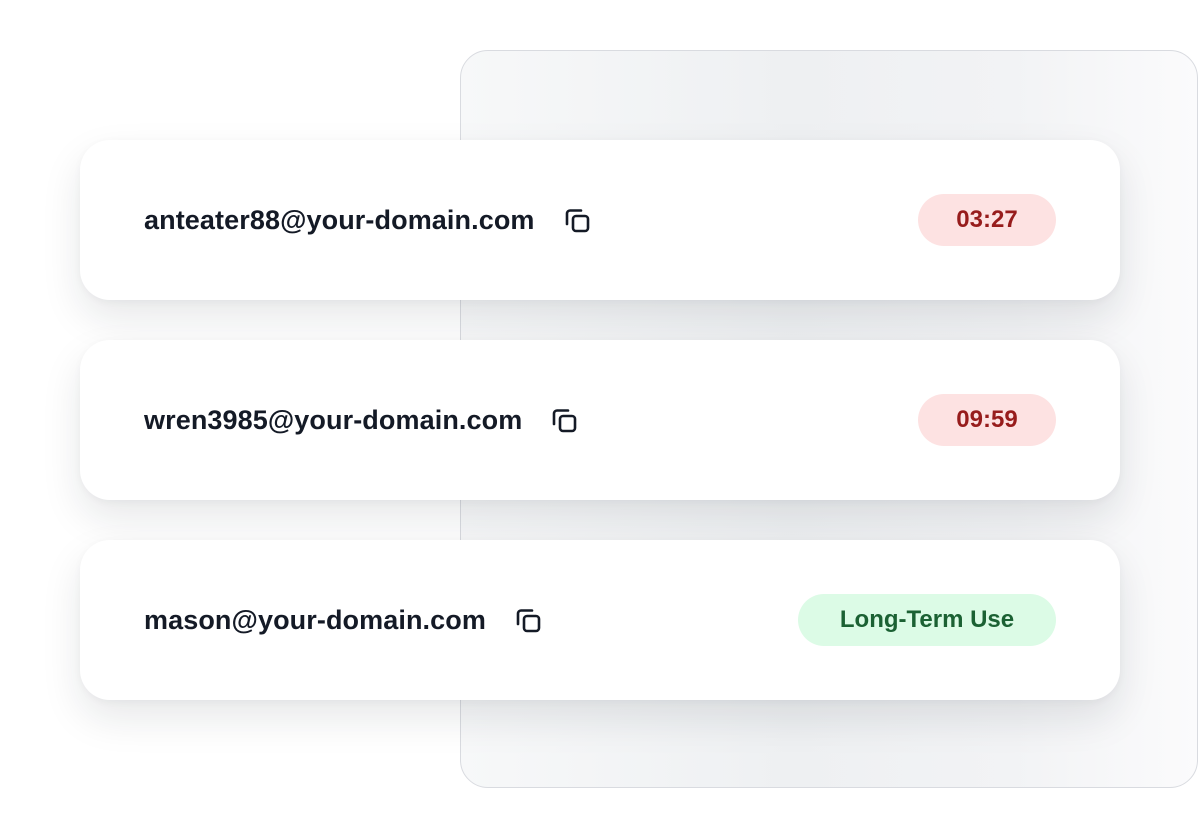  What do you see at coordinates (339, 219) in the screenshot?
I see `email-address: anteater88@your-domain.com` at bounding box center [339, 219].